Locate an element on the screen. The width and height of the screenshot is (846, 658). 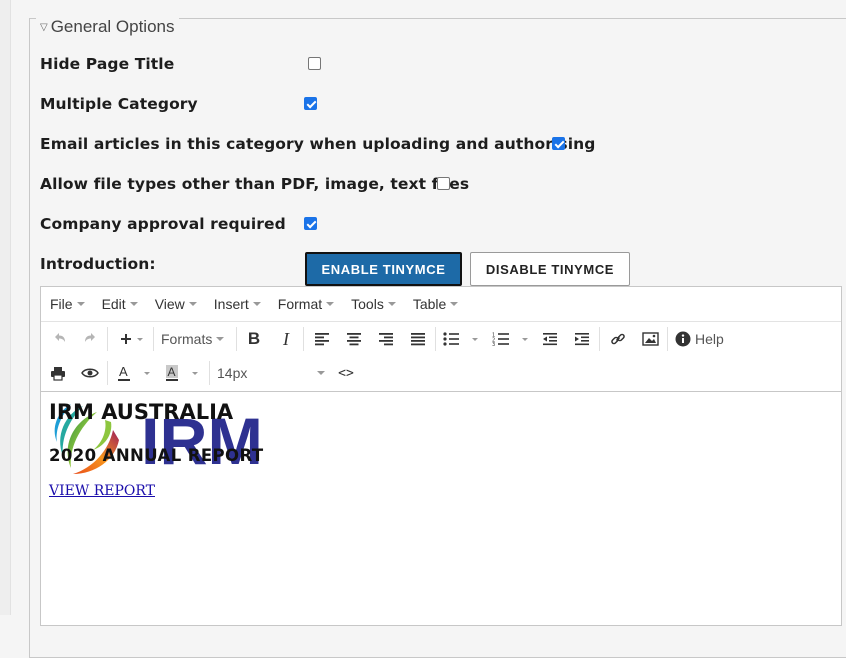
redo-icon is located at coordinates (90, 339).